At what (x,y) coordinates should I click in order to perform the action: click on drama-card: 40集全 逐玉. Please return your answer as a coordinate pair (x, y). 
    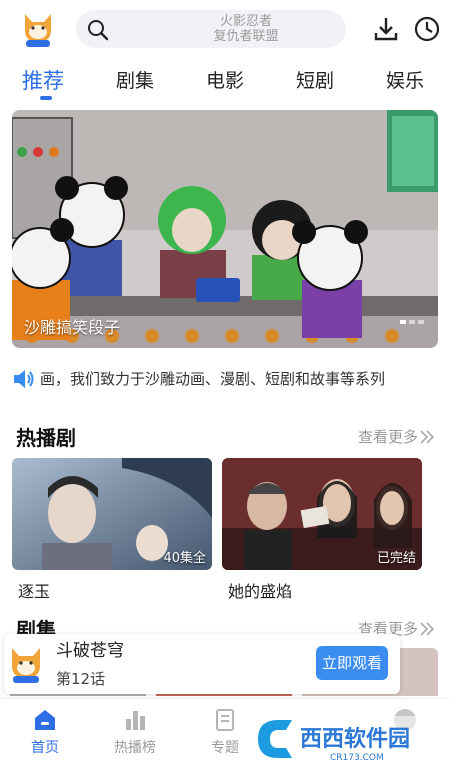
    Looking at the image, I should click on (112, 530).